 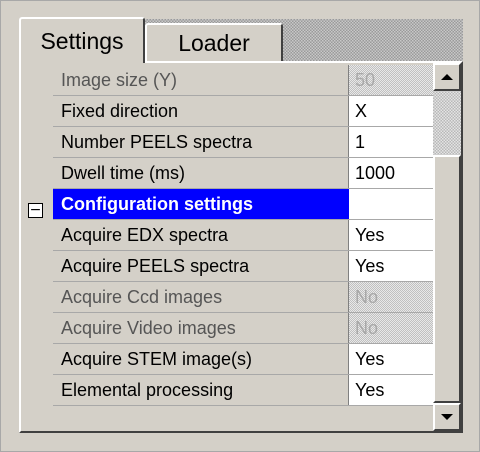 I want to click on property-name: Fixed direction, so click(x=201, y=111).